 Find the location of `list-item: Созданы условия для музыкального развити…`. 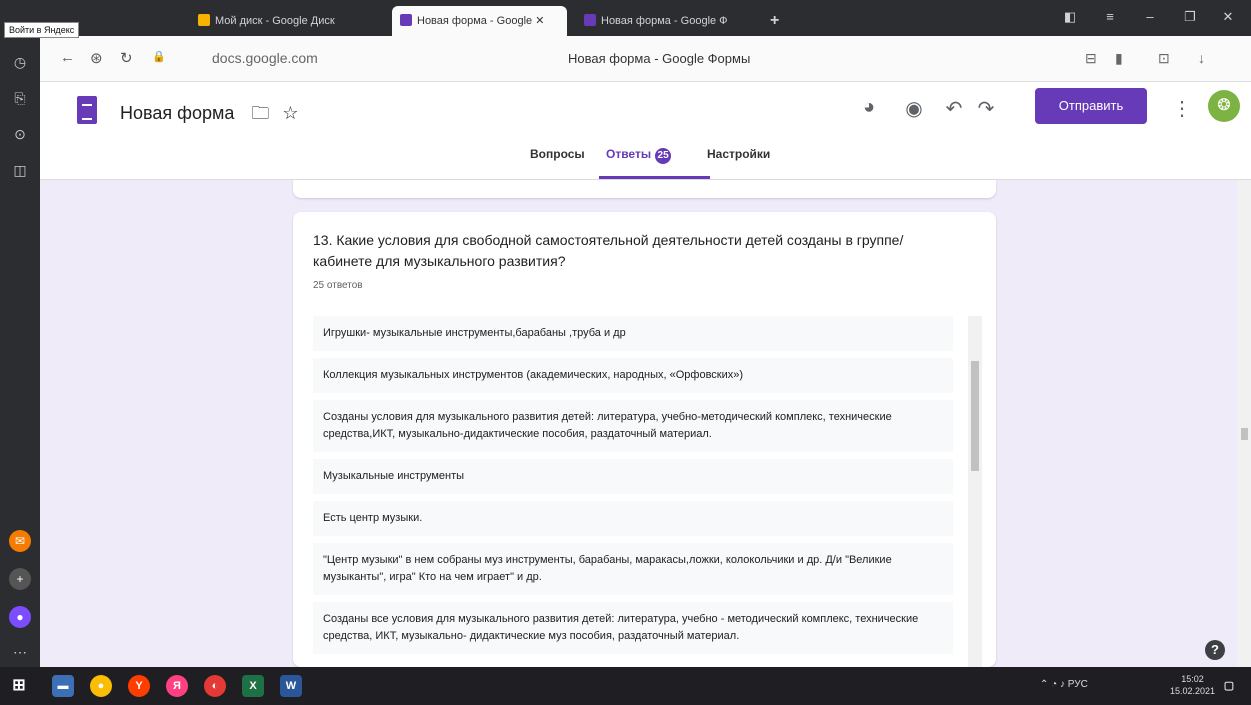

list-item: Созданы условия для музыкального развити… is located at coordinates (633, 426).